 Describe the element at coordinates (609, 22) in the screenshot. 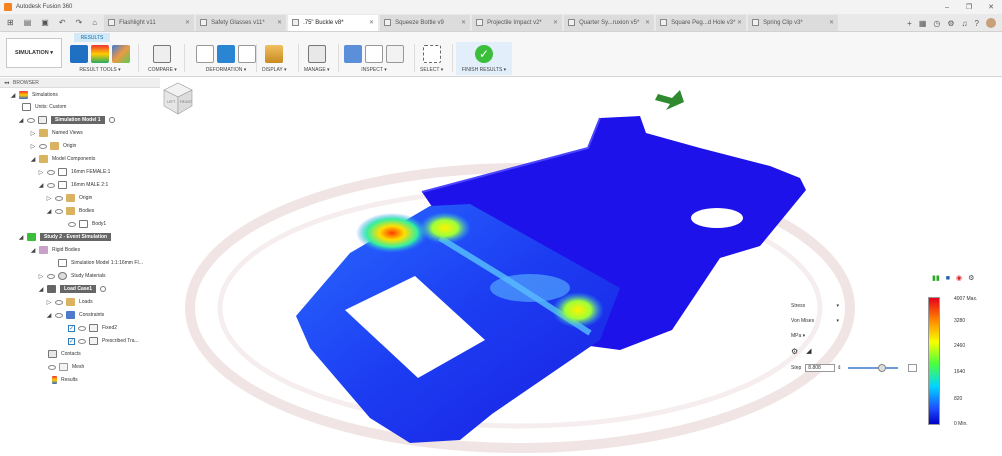

I see `tab-quarter: Quarter Sy...ruxion v5* ✕` at that location.